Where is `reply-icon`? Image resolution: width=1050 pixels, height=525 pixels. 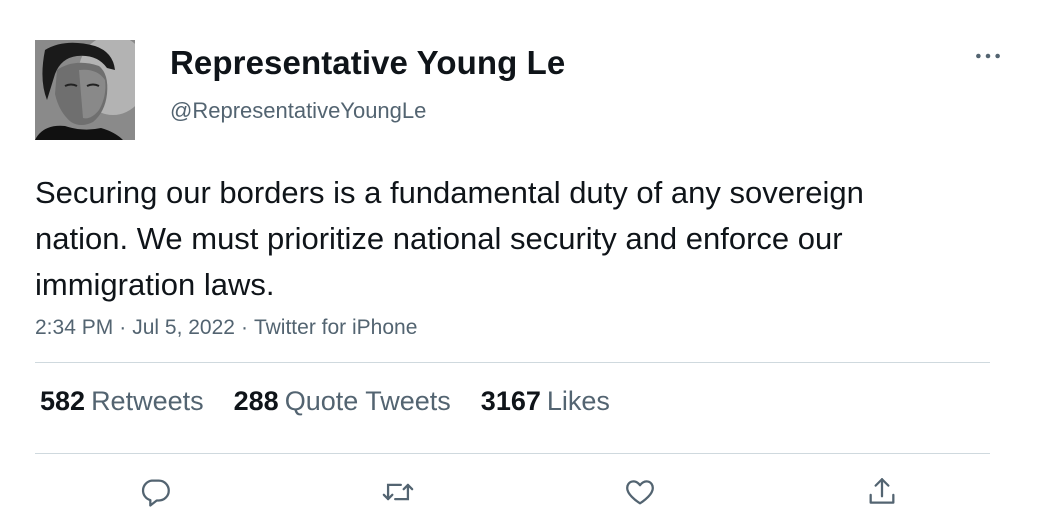
reply-icon is located at coordinates (155, 493).